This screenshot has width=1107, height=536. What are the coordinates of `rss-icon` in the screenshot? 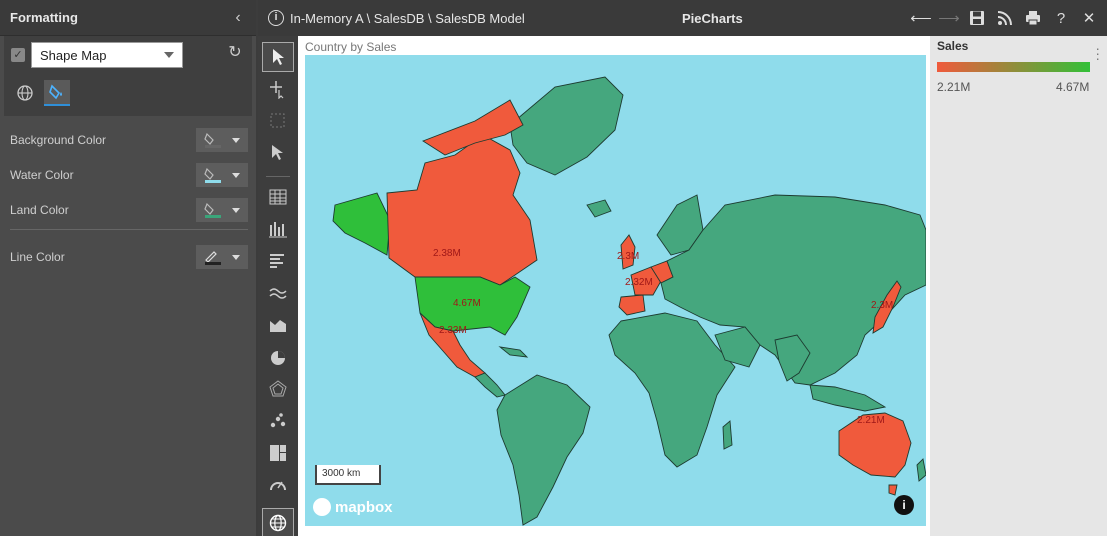 It's located at (1005, 18).